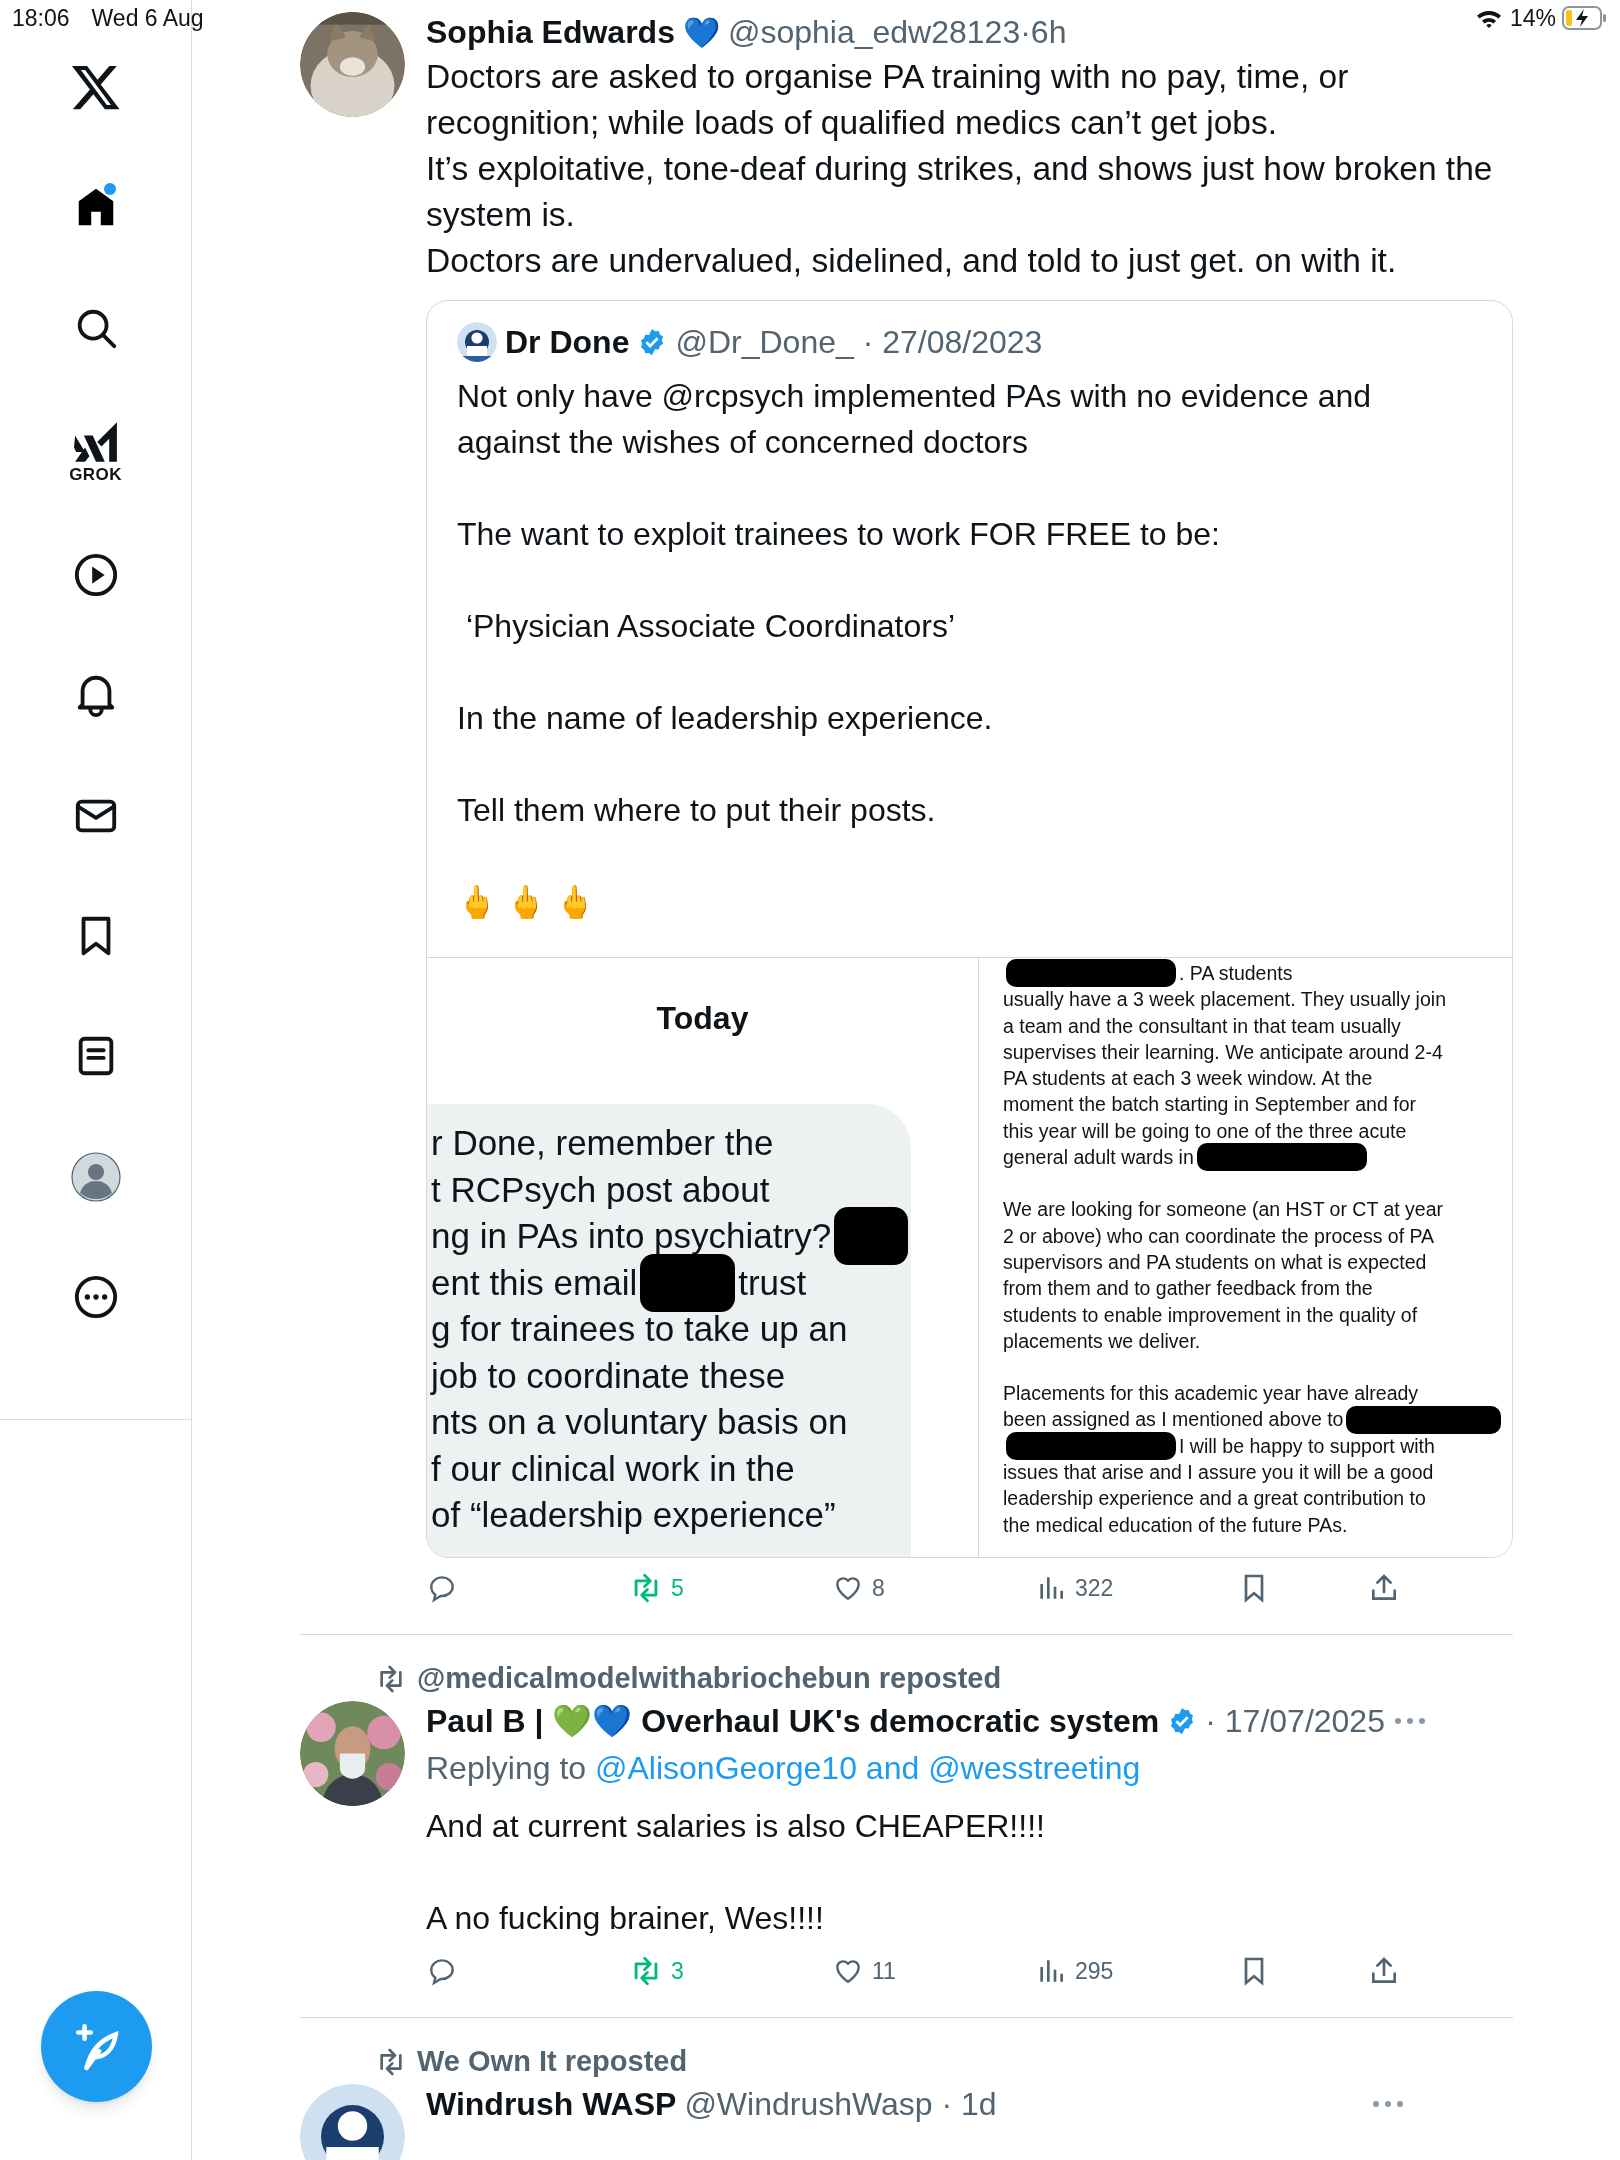 Image resolution: width=1620 pixels, height=2160 pixels. I want to click on email-text: placements we deliver., so click(1102, 1341).